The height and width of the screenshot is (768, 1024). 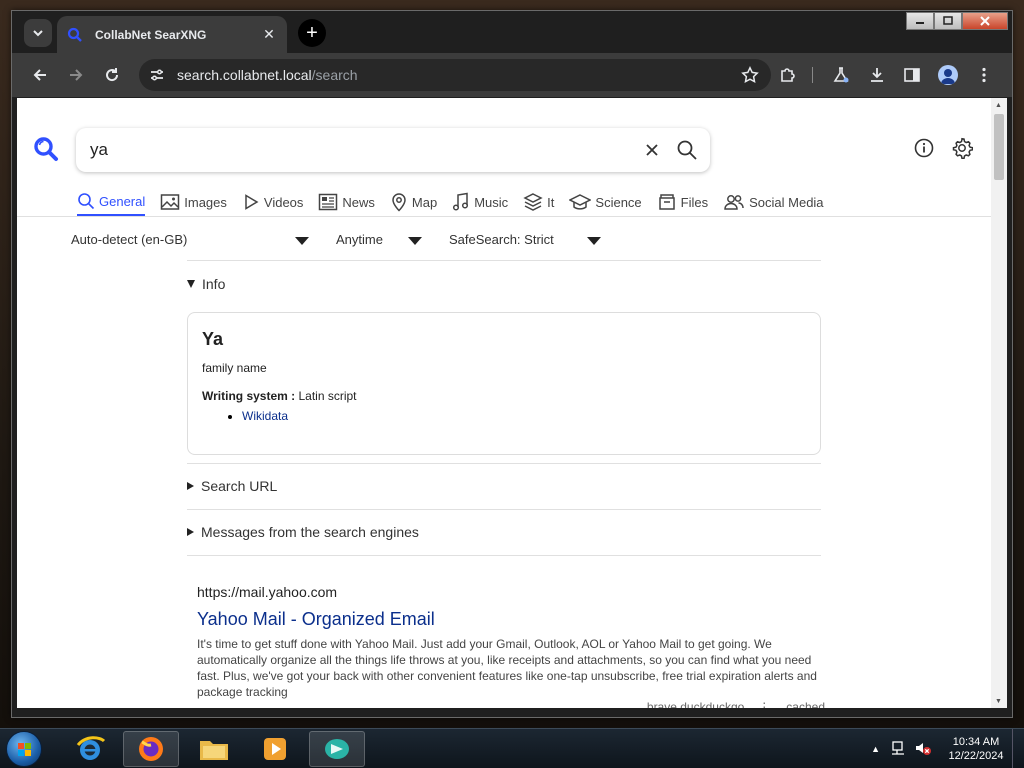 I want to click on engine-messages-label: Messages from the search engines, so click(x=310, y=532).